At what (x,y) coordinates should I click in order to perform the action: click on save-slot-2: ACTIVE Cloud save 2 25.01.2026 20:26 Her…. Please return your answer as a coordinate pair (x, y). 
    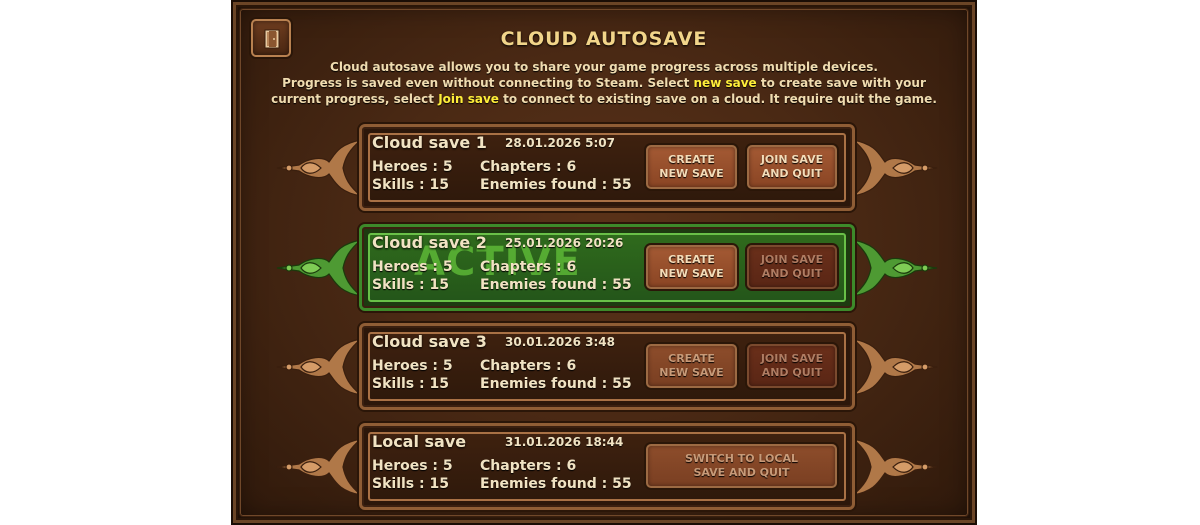
    Looking at the image, I should click on (607, 267).